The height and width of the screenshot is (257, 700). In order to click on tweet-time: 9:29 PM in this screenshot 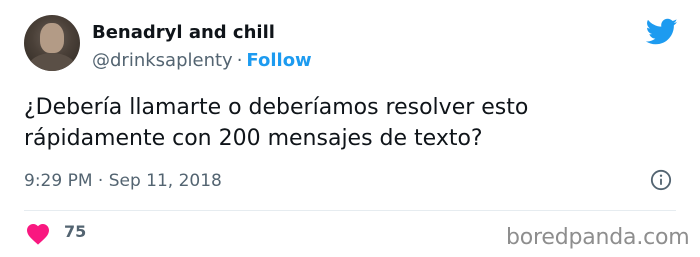, I will do `click(58, 181)`.